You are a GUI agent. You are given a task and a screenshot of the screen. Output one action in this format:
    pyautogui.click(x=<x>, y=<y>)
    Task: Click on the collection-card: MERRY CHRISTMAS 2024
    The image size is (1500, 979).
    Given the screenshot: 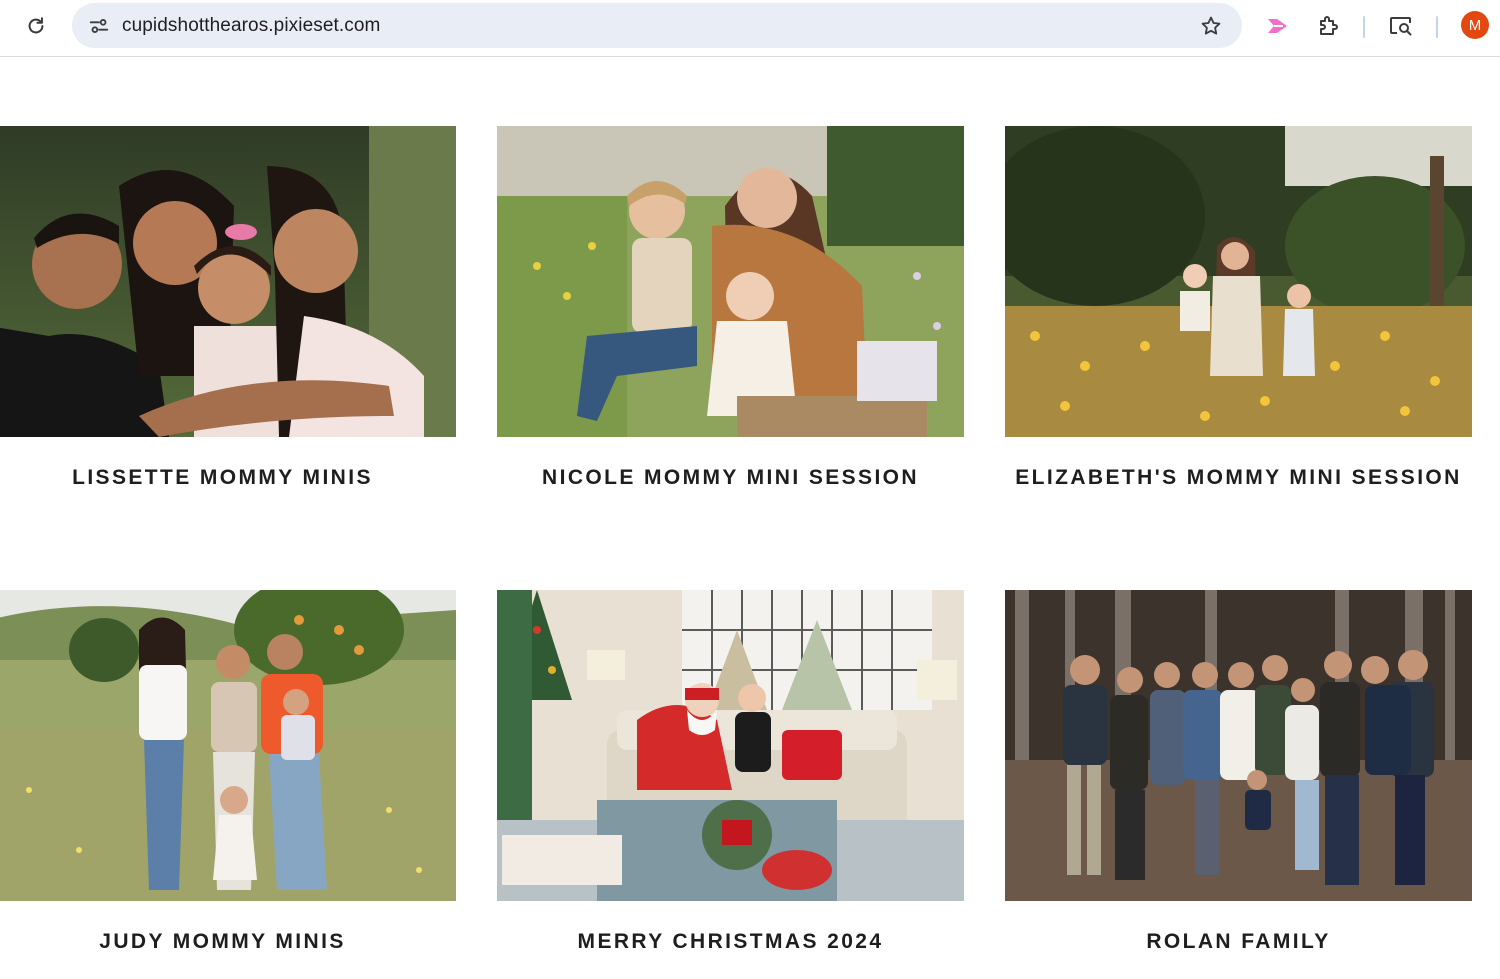 What is the action you would take?
    pyautogui.click(x=730, y=771)
    